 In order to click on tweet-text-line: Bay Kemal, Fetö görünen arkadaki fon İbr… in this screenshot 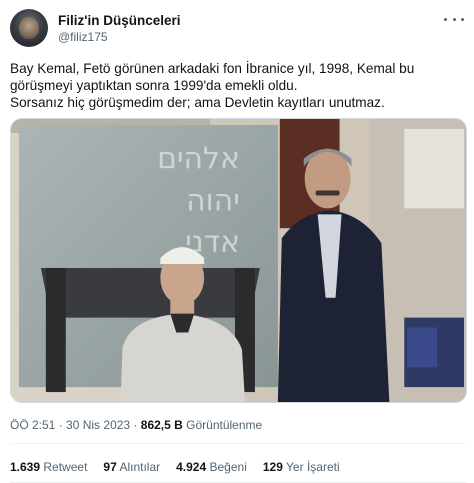, I will do `click(212, 68)`.